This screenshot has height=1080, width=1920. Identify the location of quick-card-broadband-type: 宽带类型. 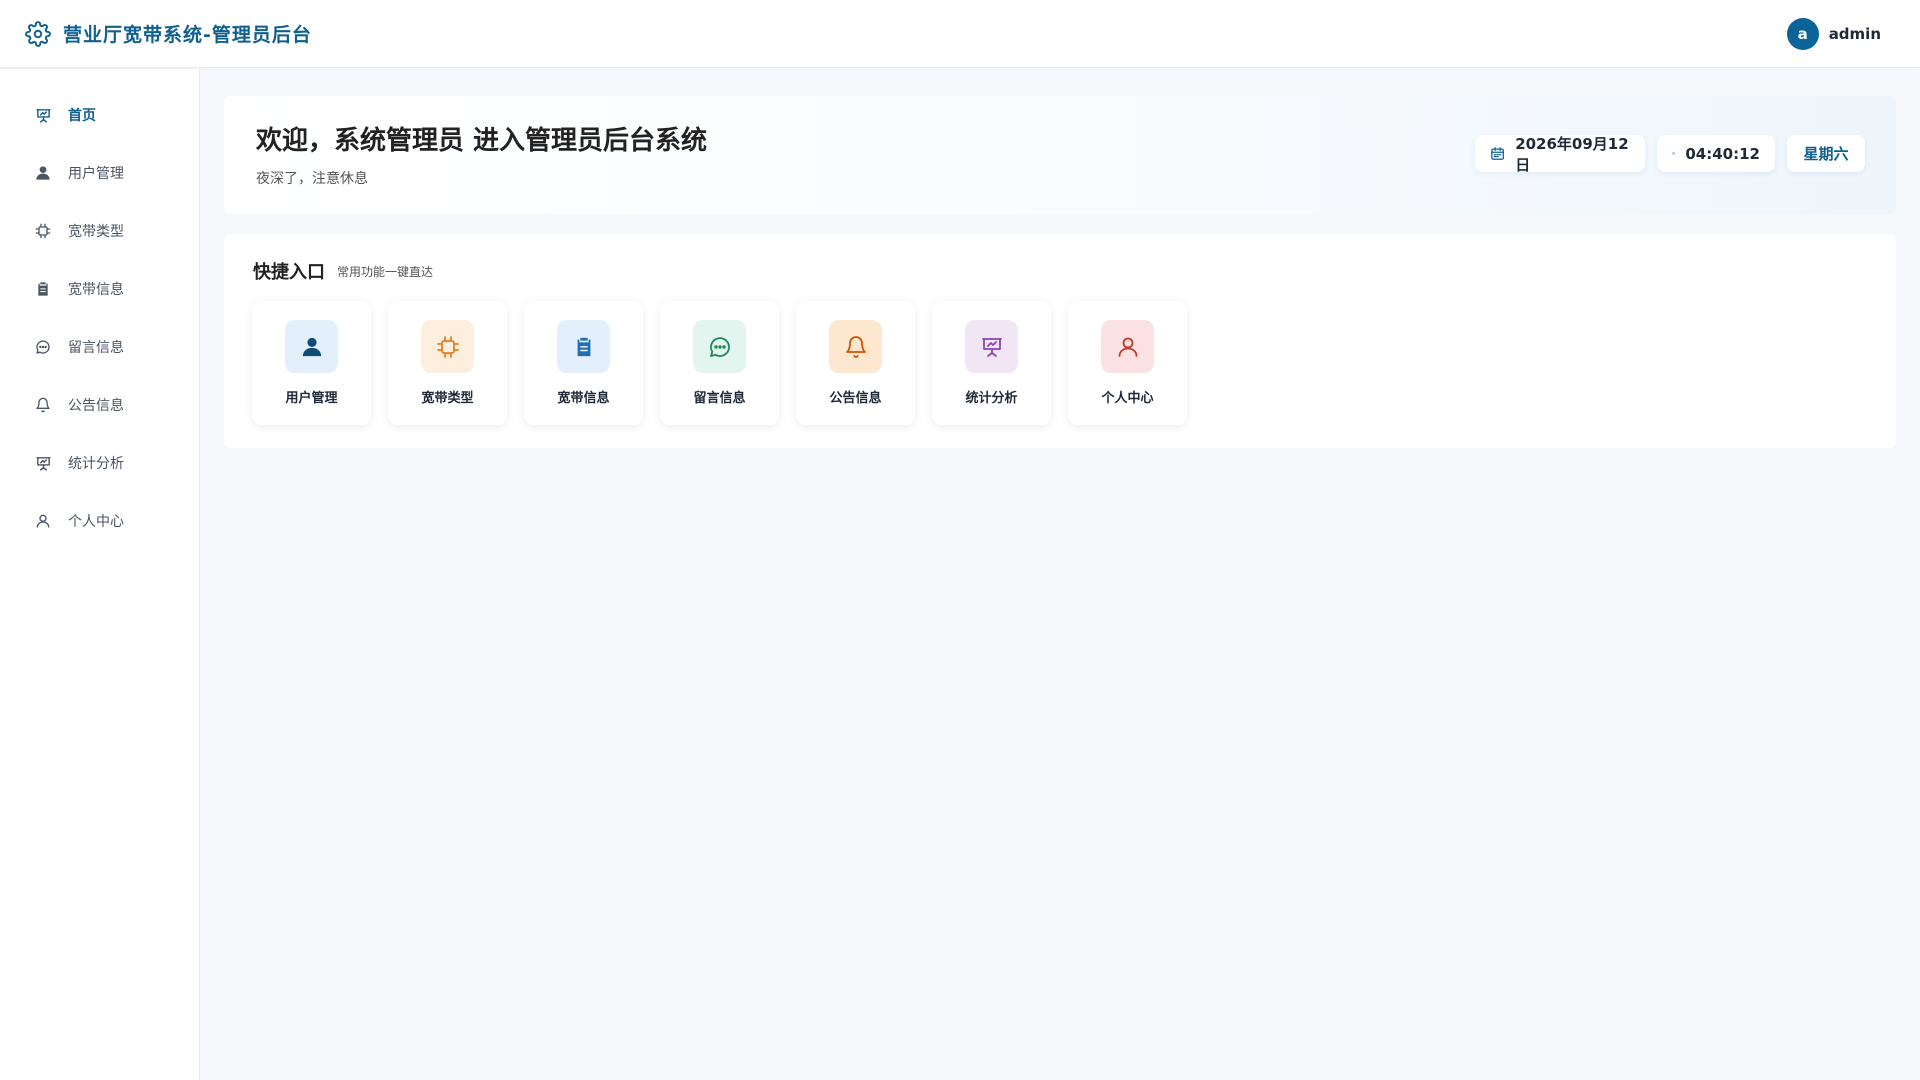
(447, 363).